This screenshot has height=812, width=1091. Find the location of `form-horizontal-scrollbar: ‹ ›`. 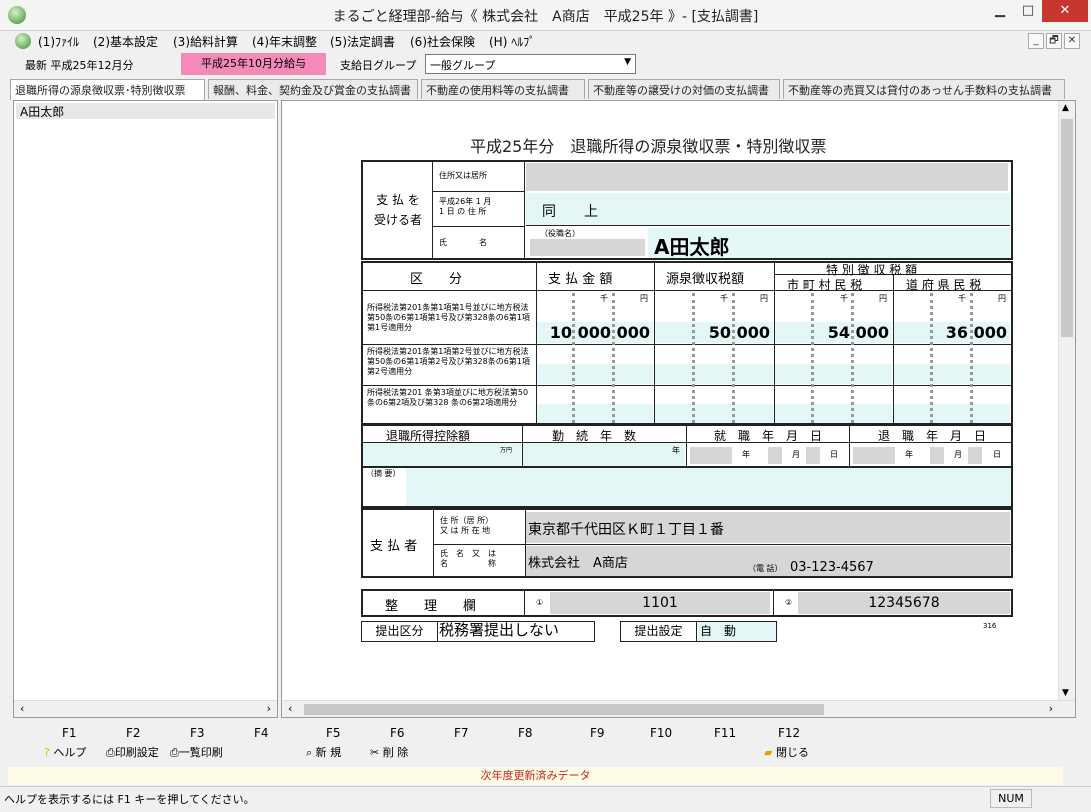

form-horizontal-scrollbar: ‹ › is located at coordinates (678, 708).